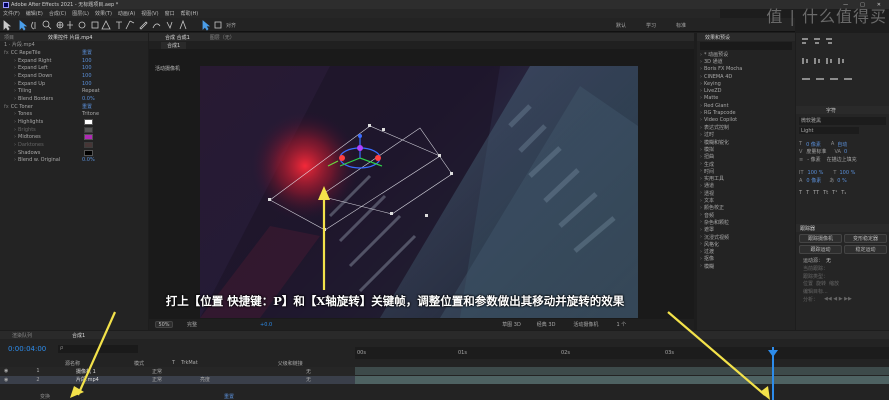  Describe the element at coordinates (149, 13) in the screenshot. I see `menu-view: 视图(V)` at that location.